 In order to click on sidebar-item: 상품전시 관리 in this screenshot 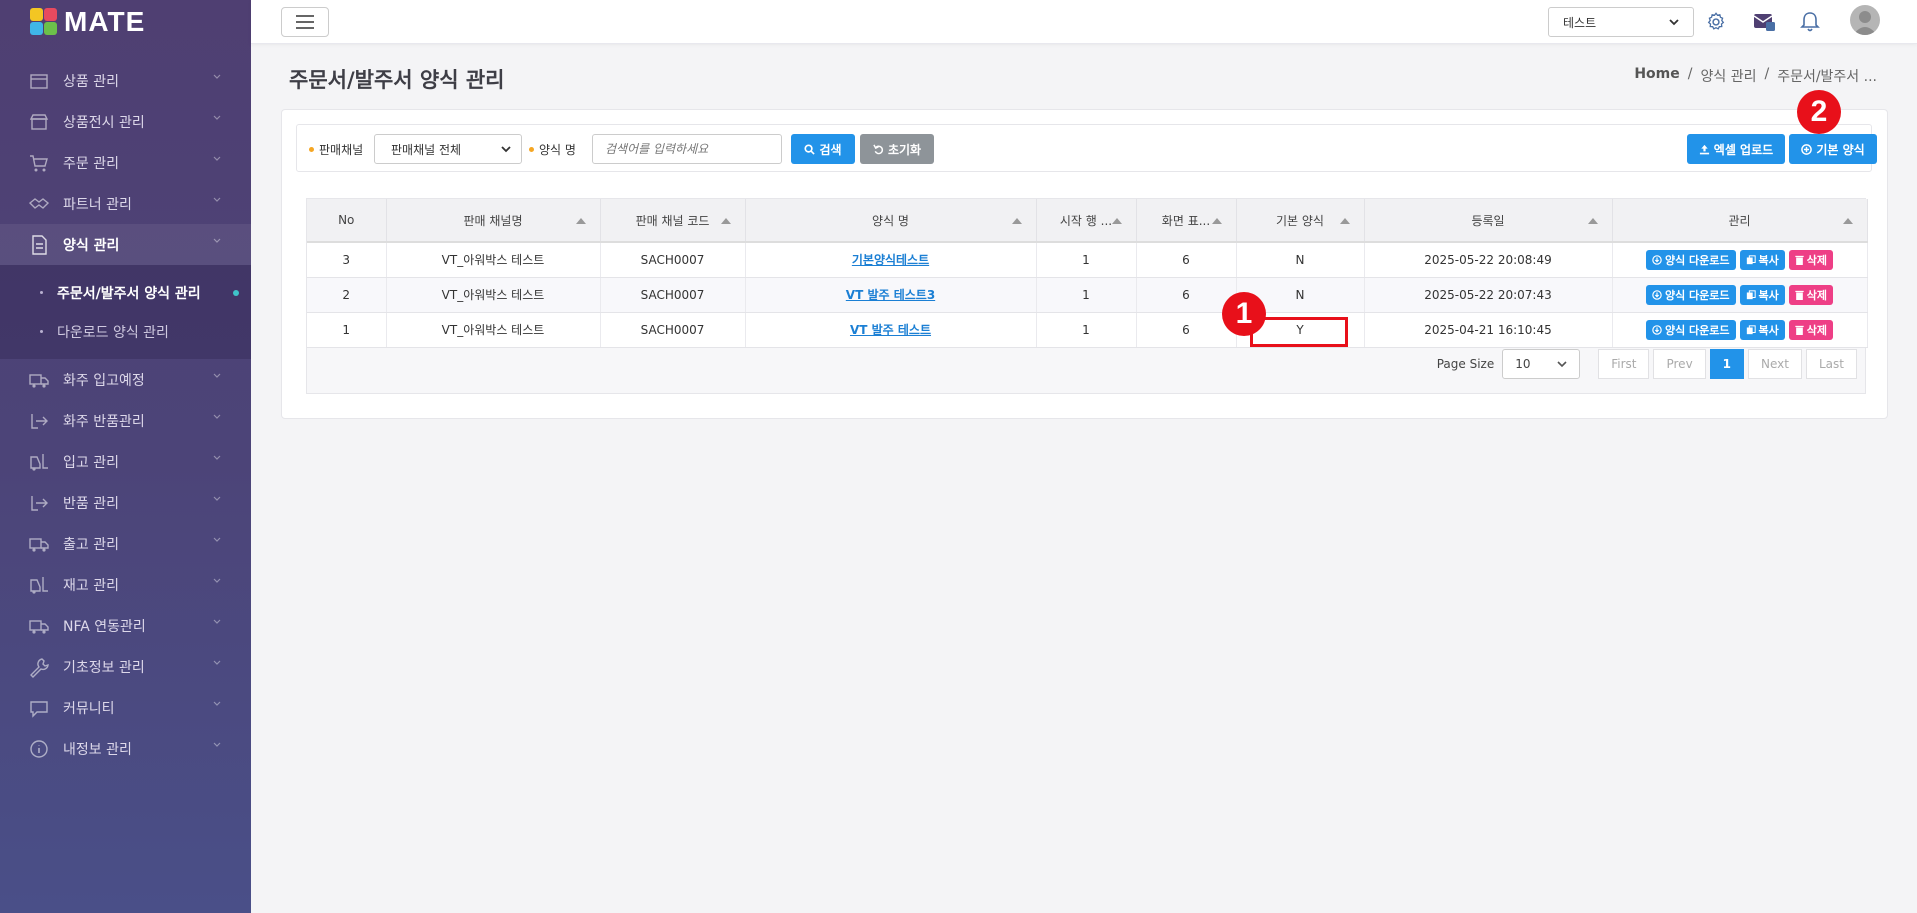, I will do `click(125, 121)`.